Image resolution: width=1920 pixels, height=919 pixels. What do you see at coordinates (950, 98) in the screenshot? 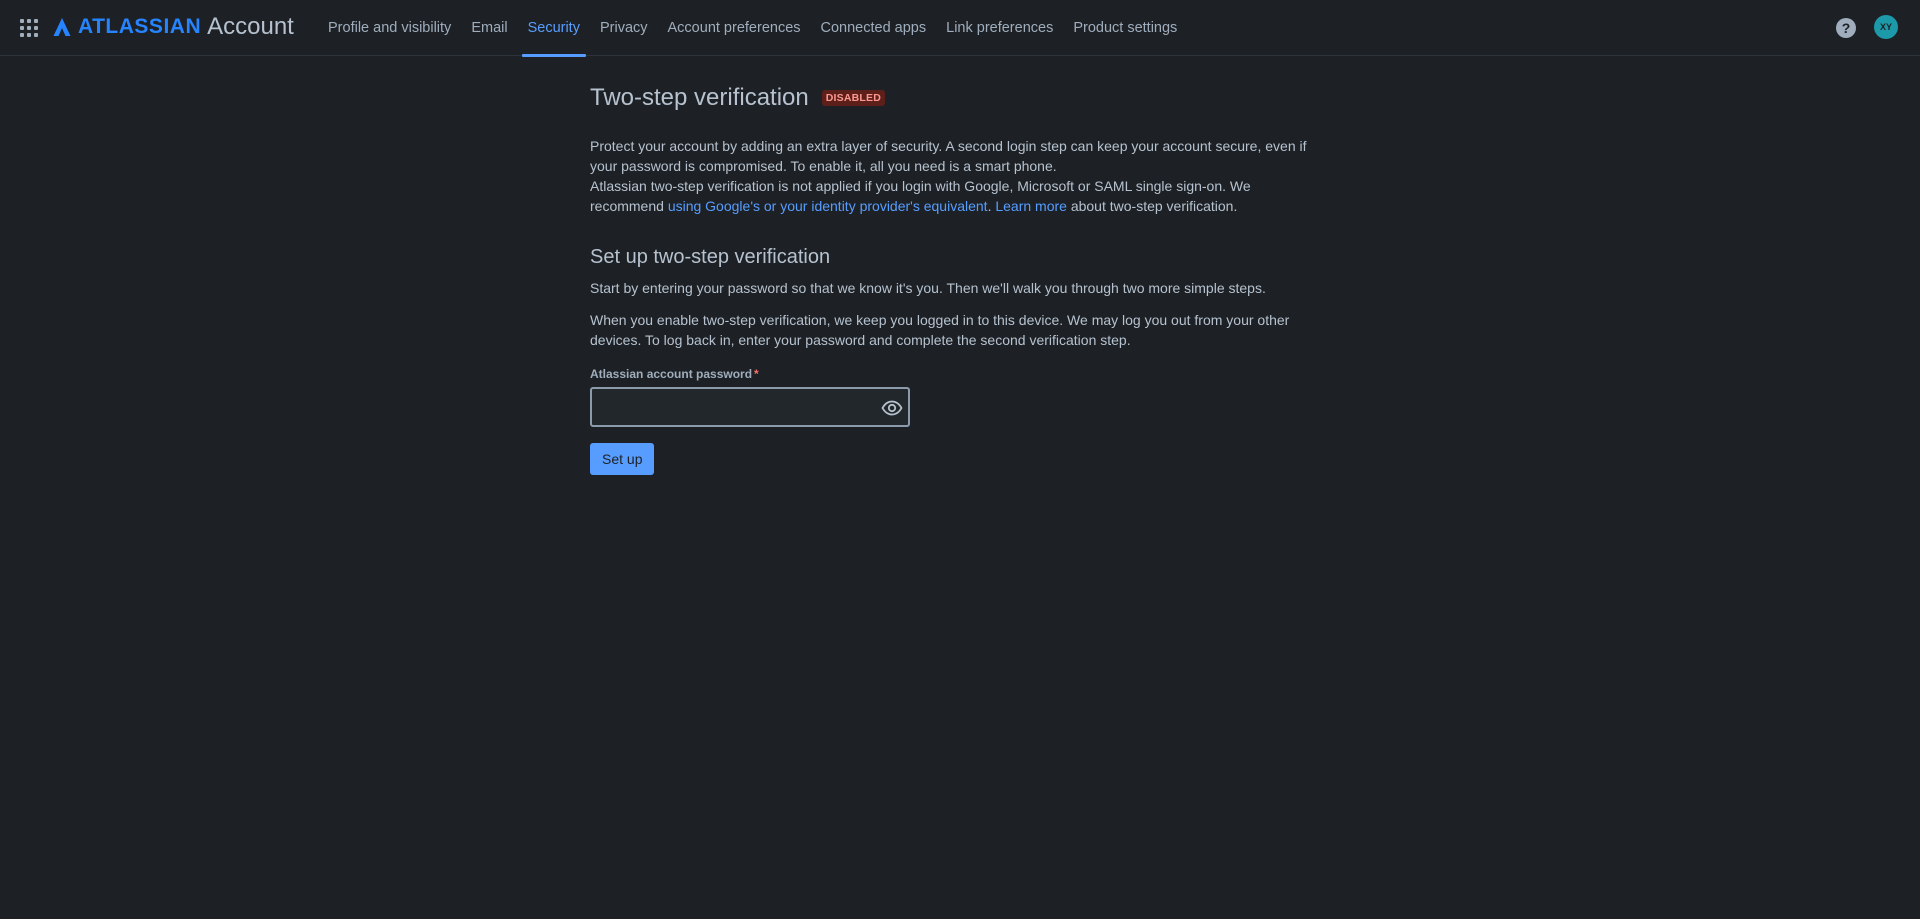
I see `title-row: Two-step verification DISABLED` at bounding box center [950, 98].